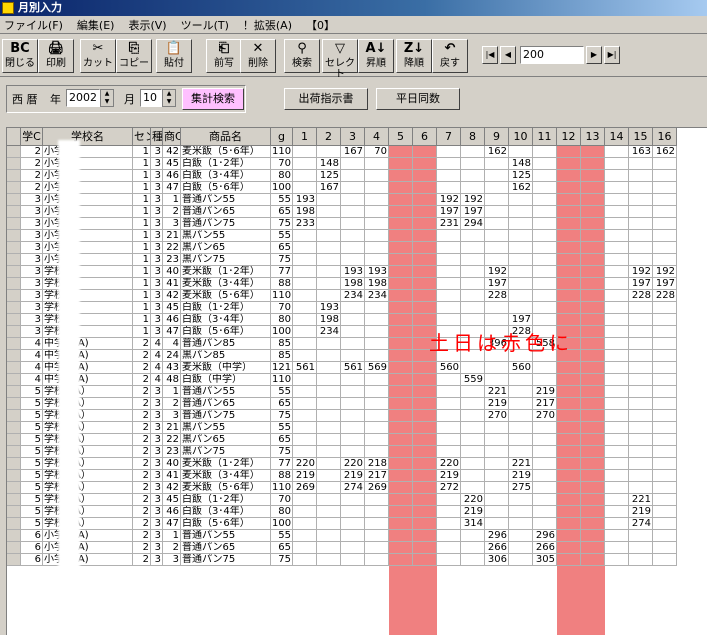 This screenshot has height=635, width=707. I want to click on table-row: 4中学校(A)2443麦米飯（中学）121561561569560560, so click(357, 368).